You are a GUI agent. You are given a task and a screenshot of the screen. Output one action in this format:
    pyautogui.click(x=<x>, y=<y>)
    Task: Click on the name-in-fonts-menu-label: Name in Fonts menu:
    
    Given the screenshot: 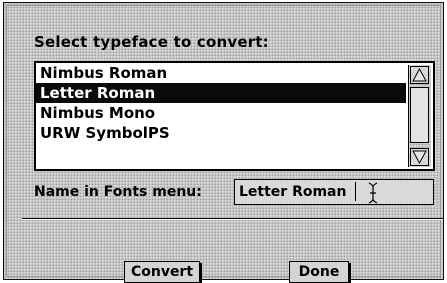 What is the action you would take?
    pyautogui.click(x=118, y=192)
    